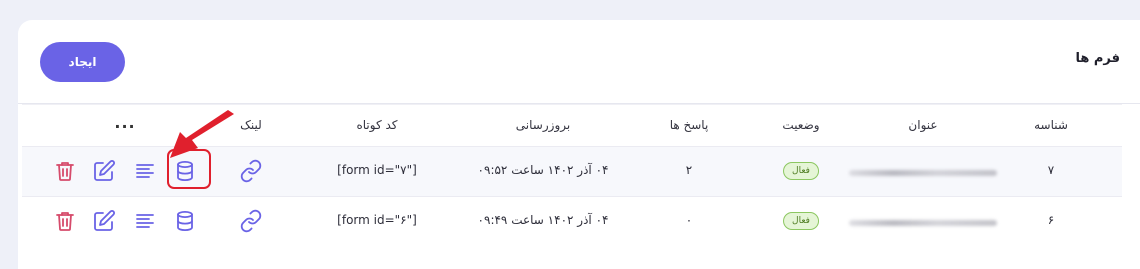  Describe the element at coordinates (689, 170) in the screenshot. I see `row-responses: ۲` at that location.